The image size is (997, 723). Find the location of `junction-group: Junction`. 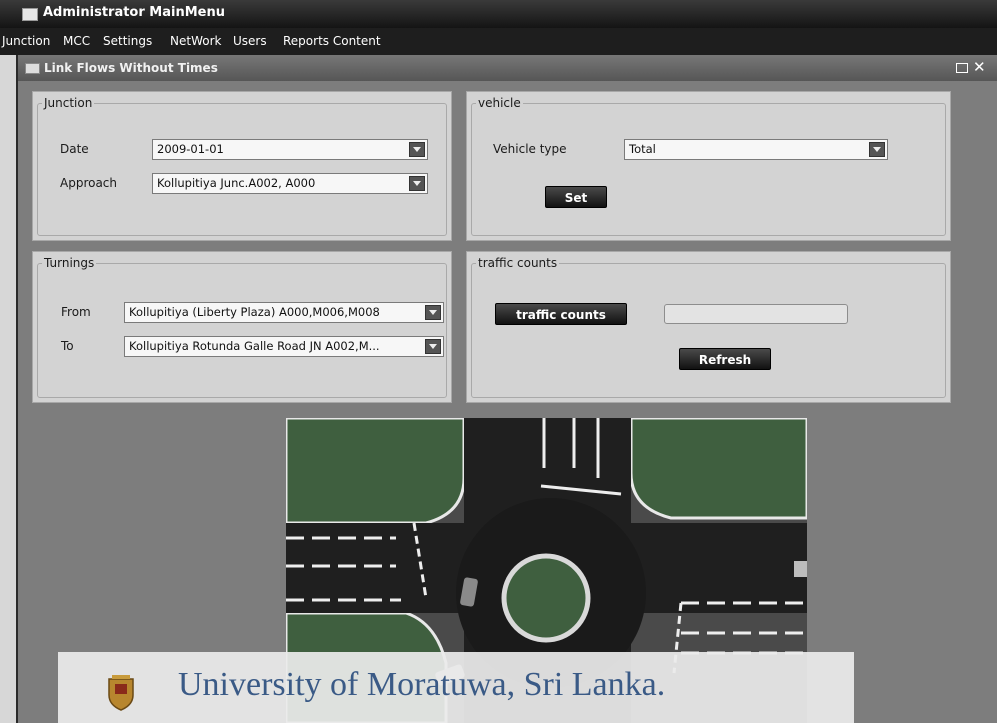

junction-group: Junction is located at coordinates (242, 166).